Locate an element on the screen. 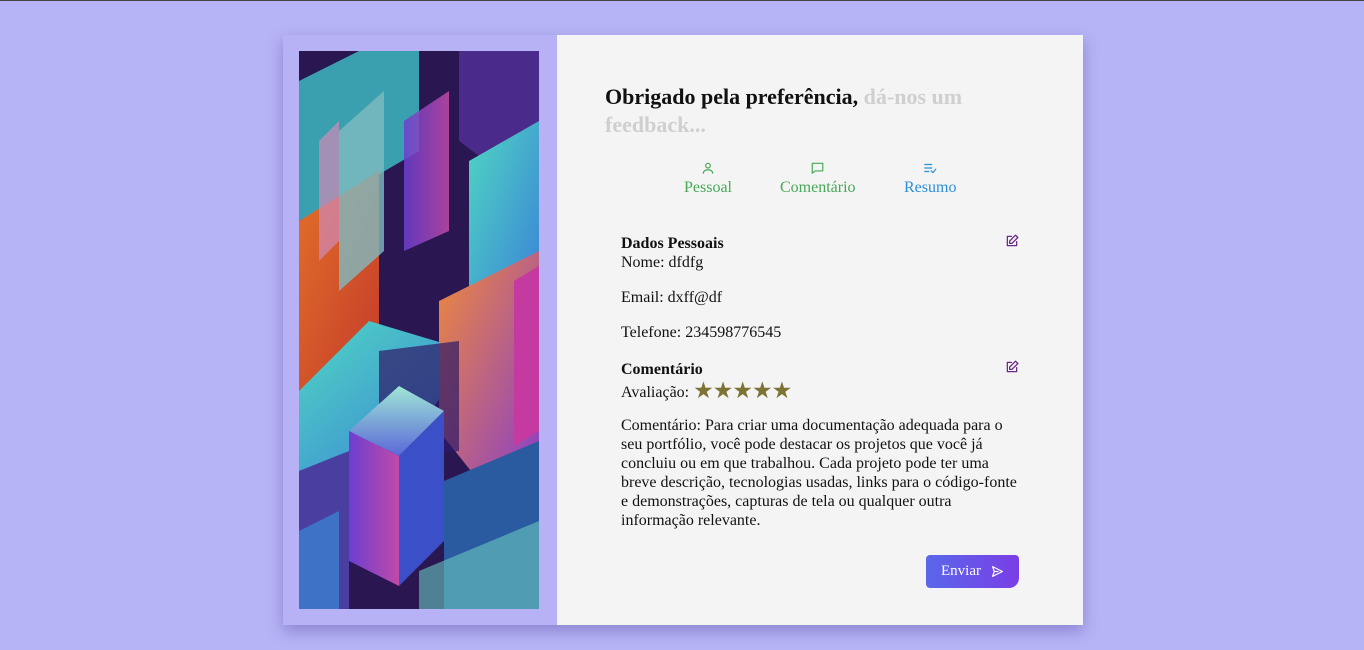 The image size is (1364, 650). message-icon is located at coordinates (817, 168).